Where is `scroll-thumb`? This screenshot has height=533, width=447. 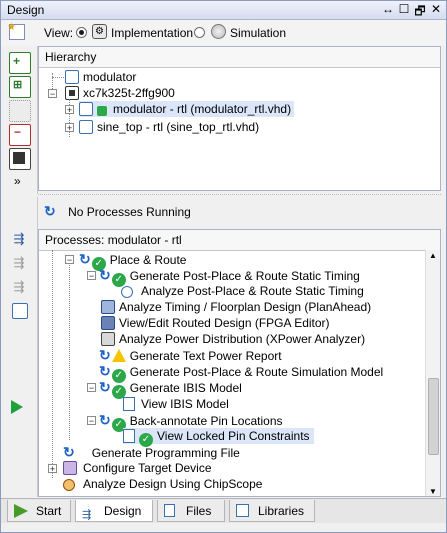 scroll-thumb is located at coordinates (433, 416).